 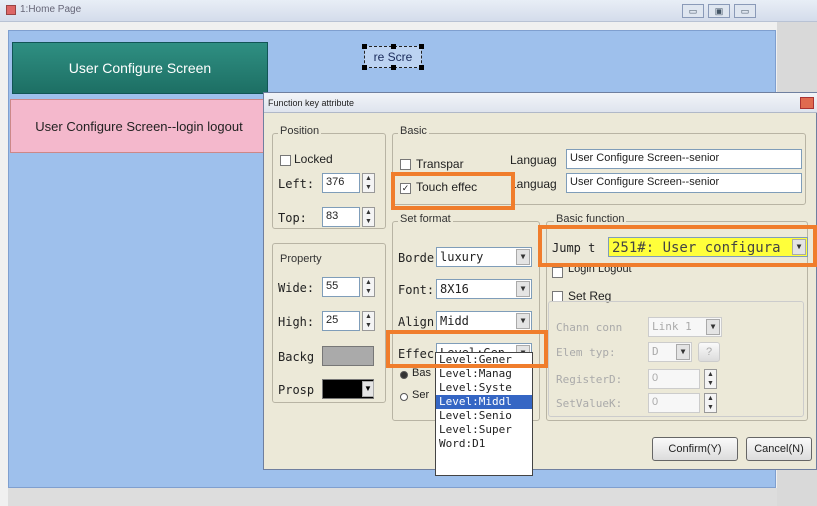 What do you see at coordinates (484, 374) in the screenshot?
I see `dropdown-option: Level:Manag` at bounding box center [484, 374].